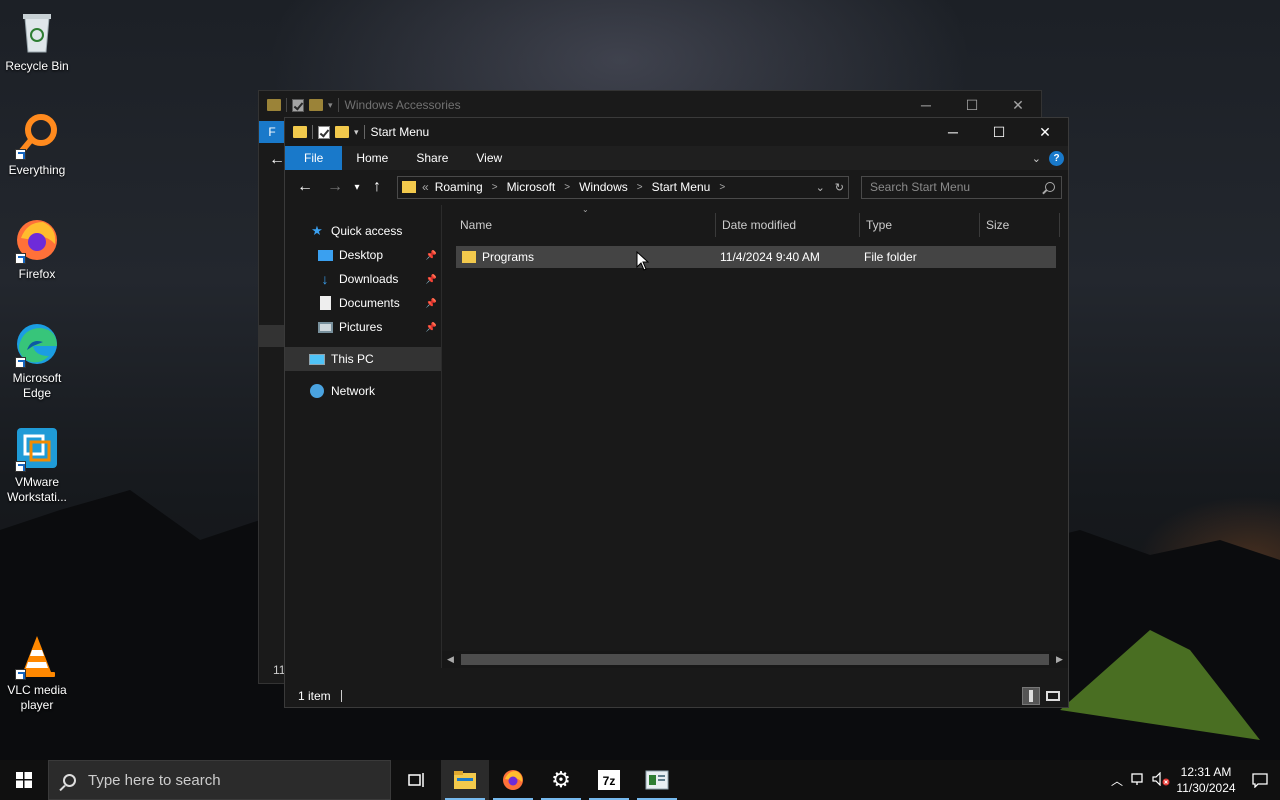  What do you see at coordinates (356, 132) in the screenshot?
I see `customize-toolbar-icon: ▾` at bounding box center [356, 132].